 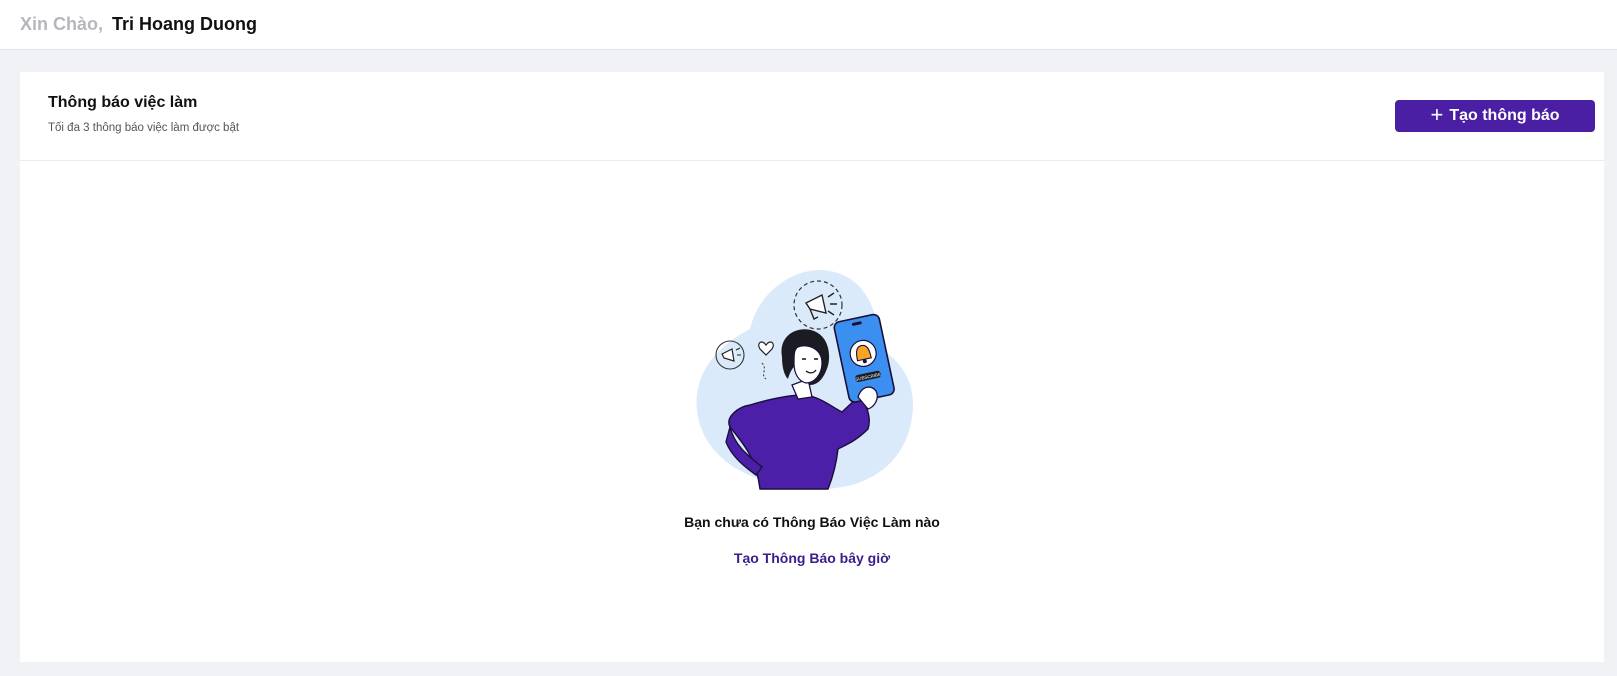 I want to click on plus-icon: +, so click(x=1437, y=114).